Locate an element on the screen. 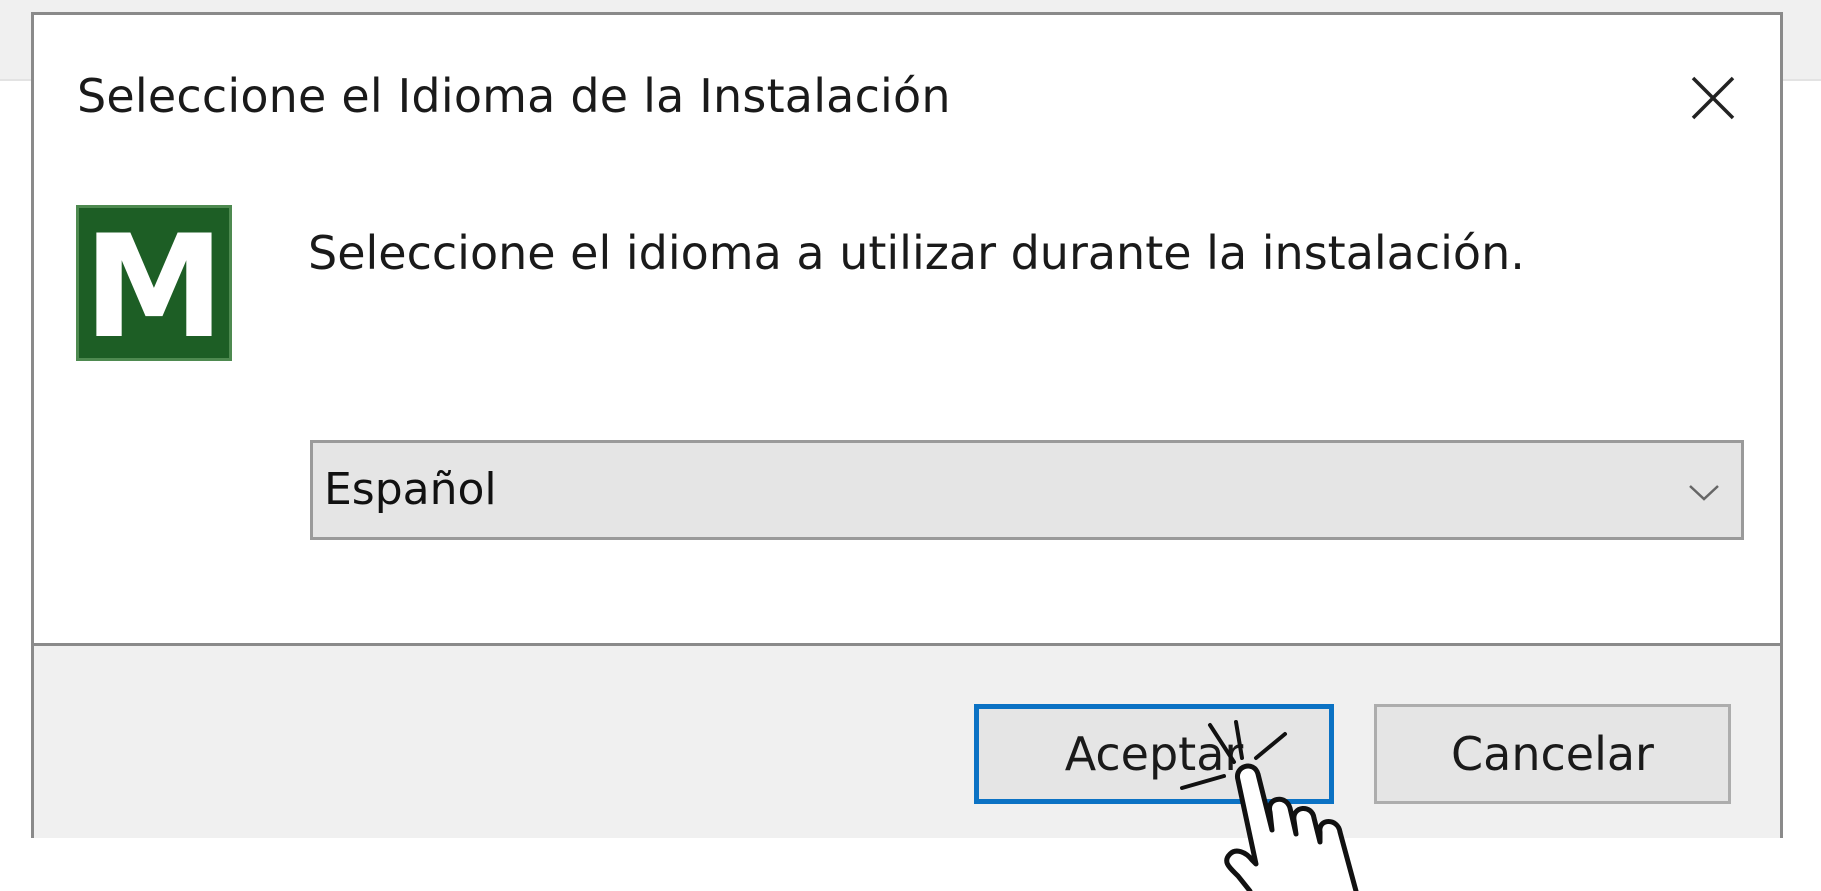  accept-button: Aceptar is located at coordinates (1154, 754).